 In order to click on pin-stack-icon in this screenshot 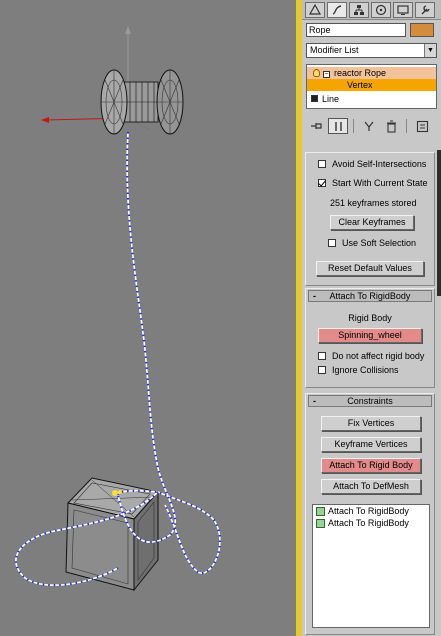, I will do `click(316, 126)`.